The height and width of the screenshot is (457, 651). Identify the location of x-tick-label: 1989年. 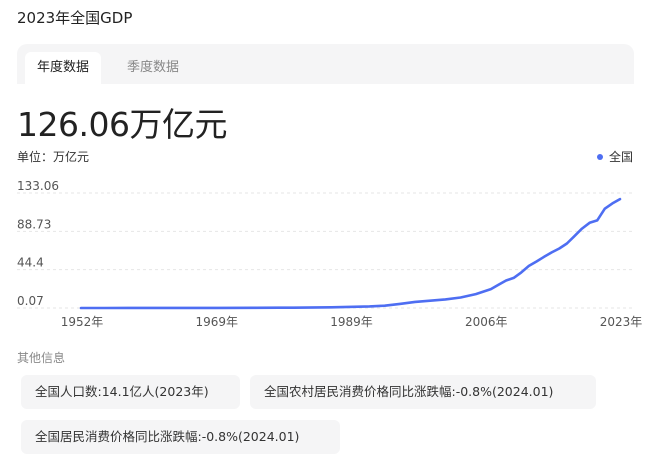
(351, 322).